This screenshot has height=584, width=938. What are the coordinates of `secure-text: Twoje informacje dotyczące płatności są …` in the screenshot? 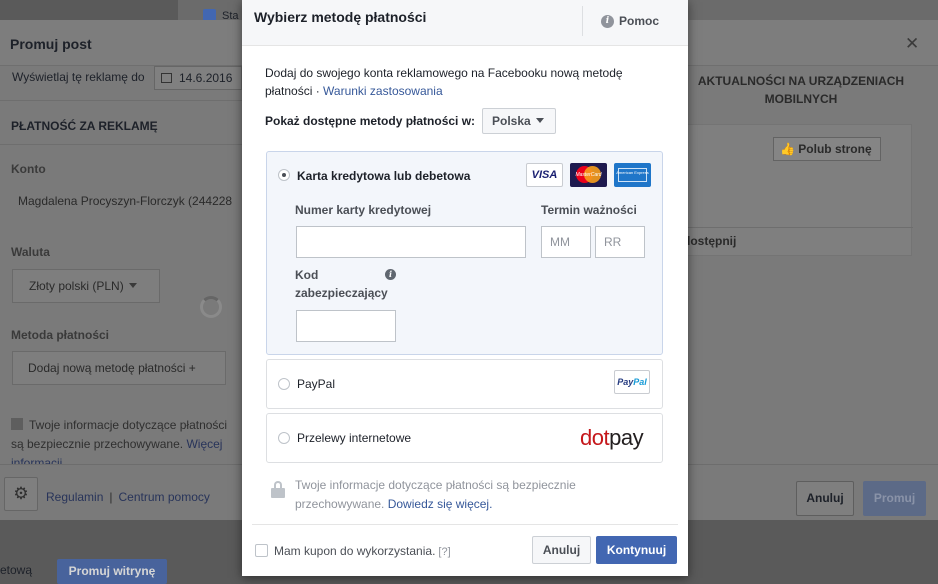 It's located at (453, 495).